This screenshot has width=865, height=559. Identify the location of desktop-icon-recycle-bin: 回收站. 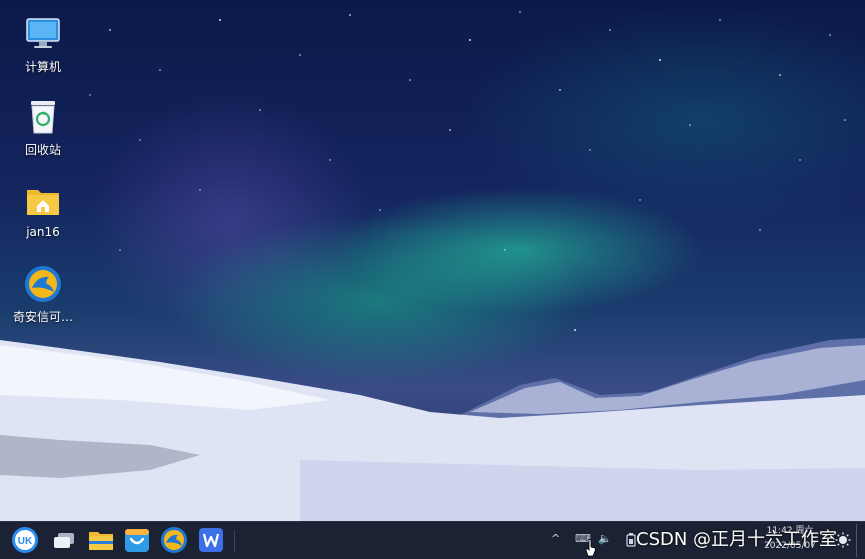
(43, 127).